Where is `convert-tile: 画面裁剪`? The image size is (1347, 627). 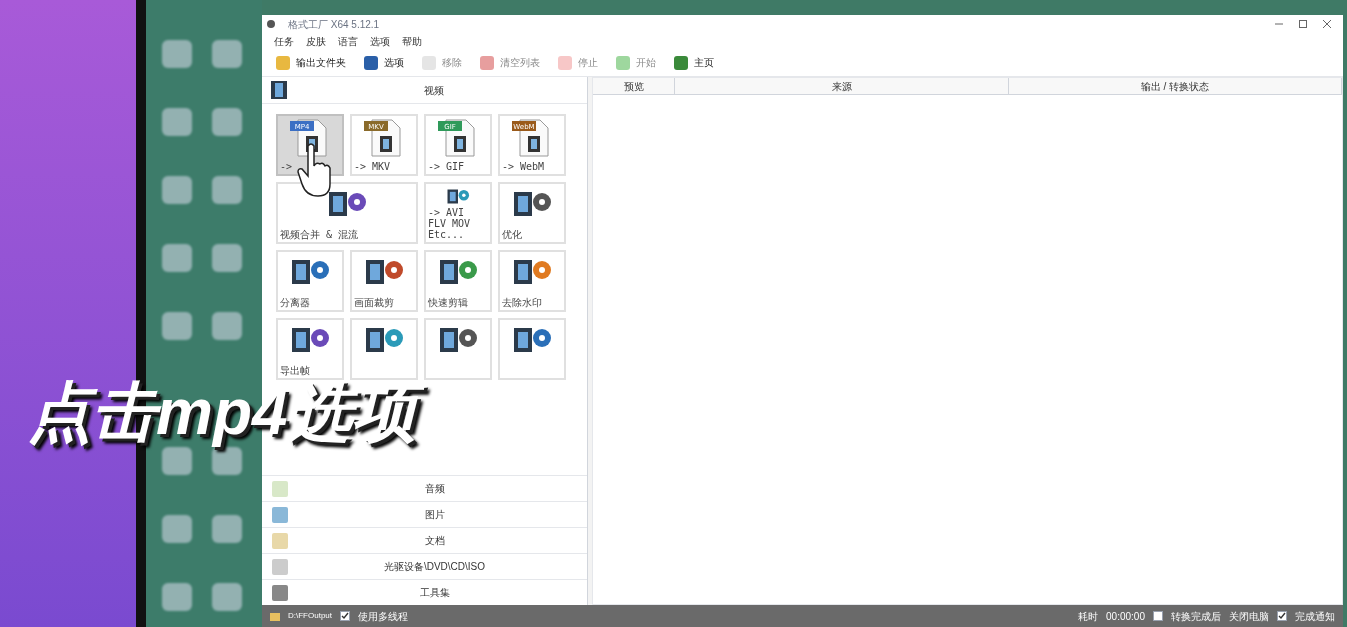 convert-tile: 画面裁剪 is located at coordinates (384, 281).